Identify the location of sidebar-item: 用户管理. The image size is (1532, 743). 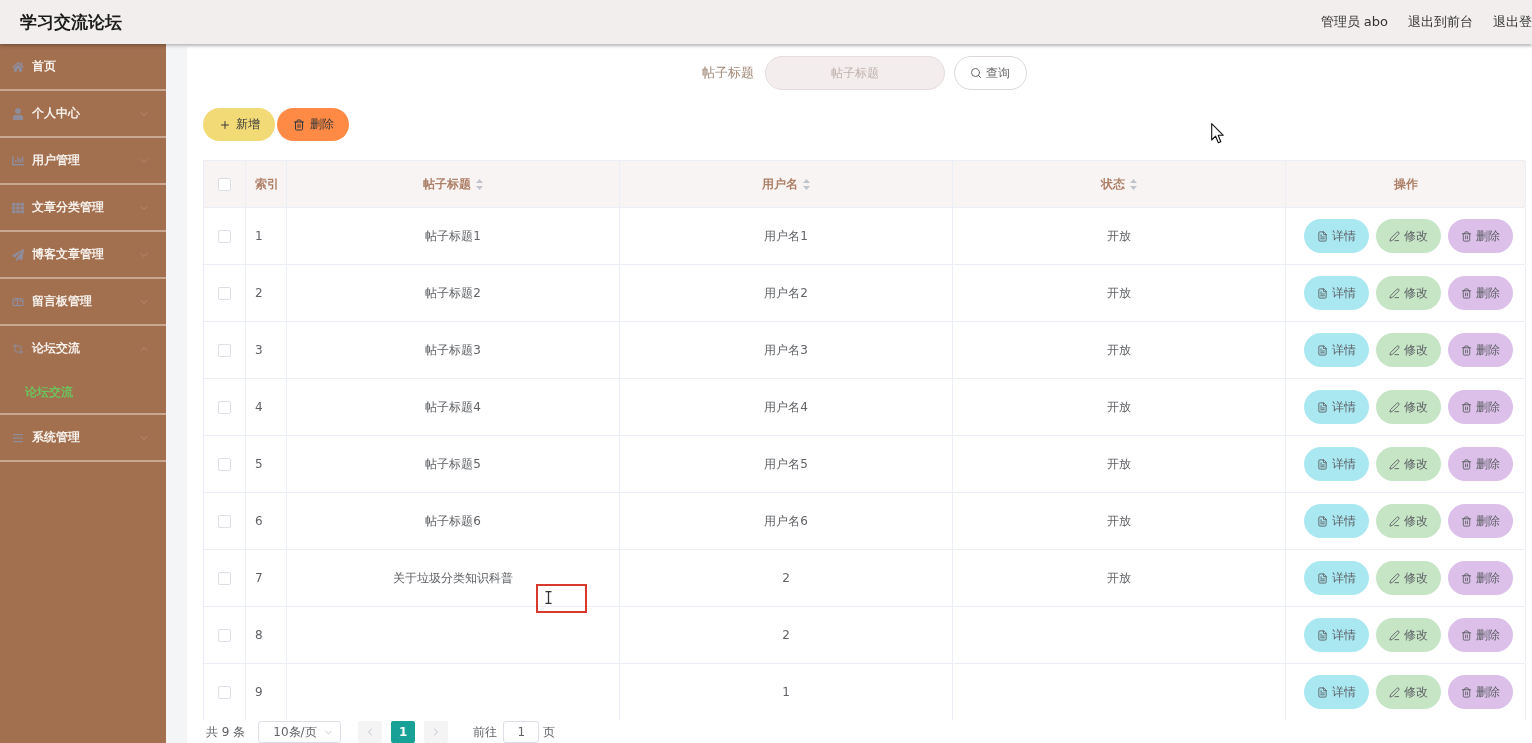
(83, 160).